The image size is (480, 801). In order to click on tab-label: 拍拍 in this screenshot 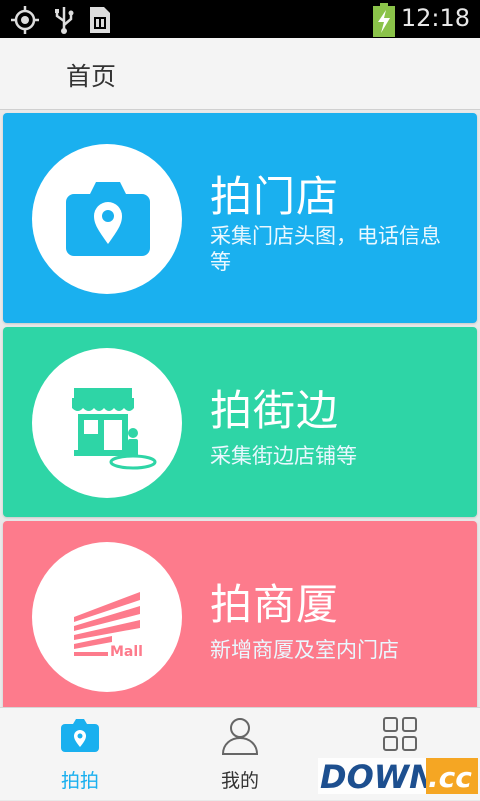, I will do `click(79, 781)`.